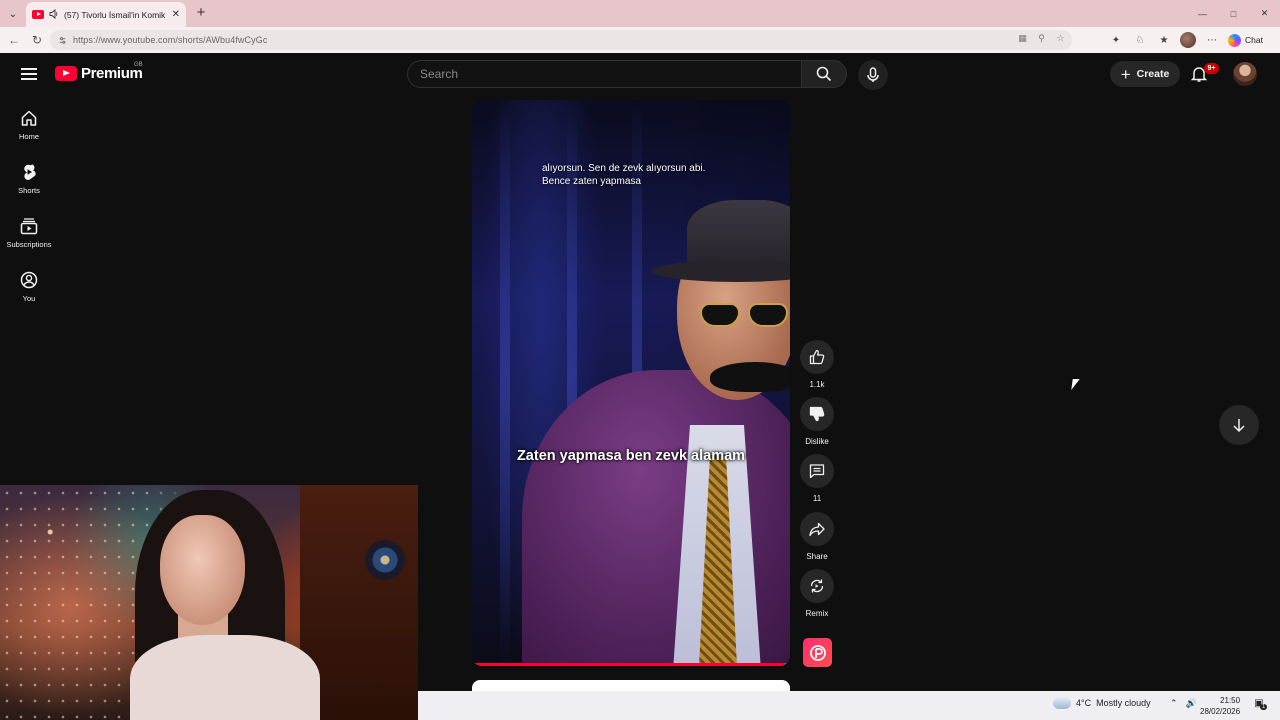 Image resolution: width=1280 pixels, height=720 pixels. I want to click on weather-text: Mostly cloudy, so click(1123, 703).